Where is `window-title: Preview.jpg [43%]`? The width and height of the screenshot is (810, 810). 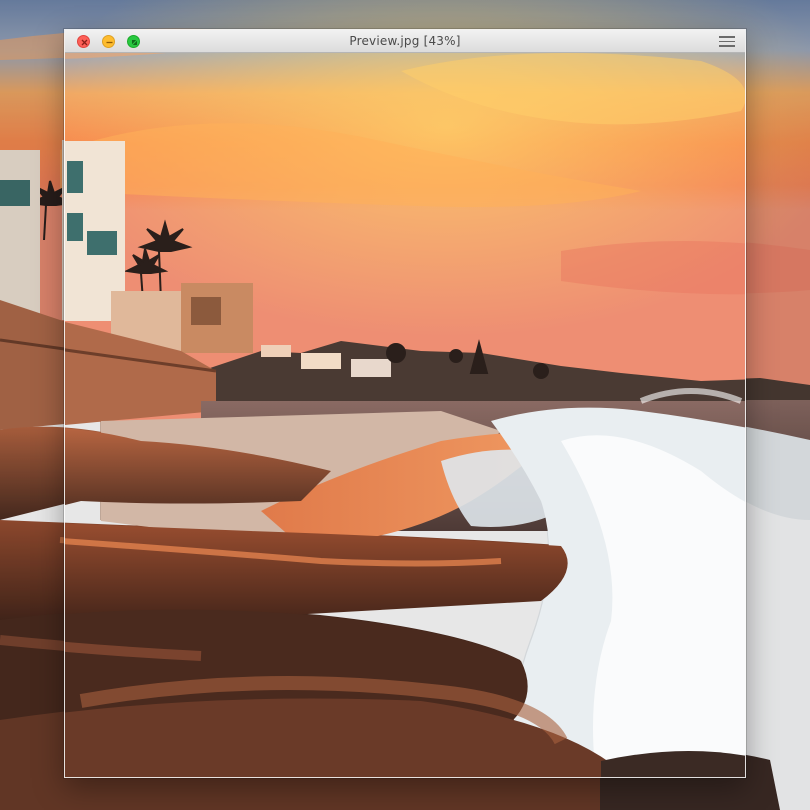
window-title: Preview.jpg [43%] is located at coordinates (405, 41).